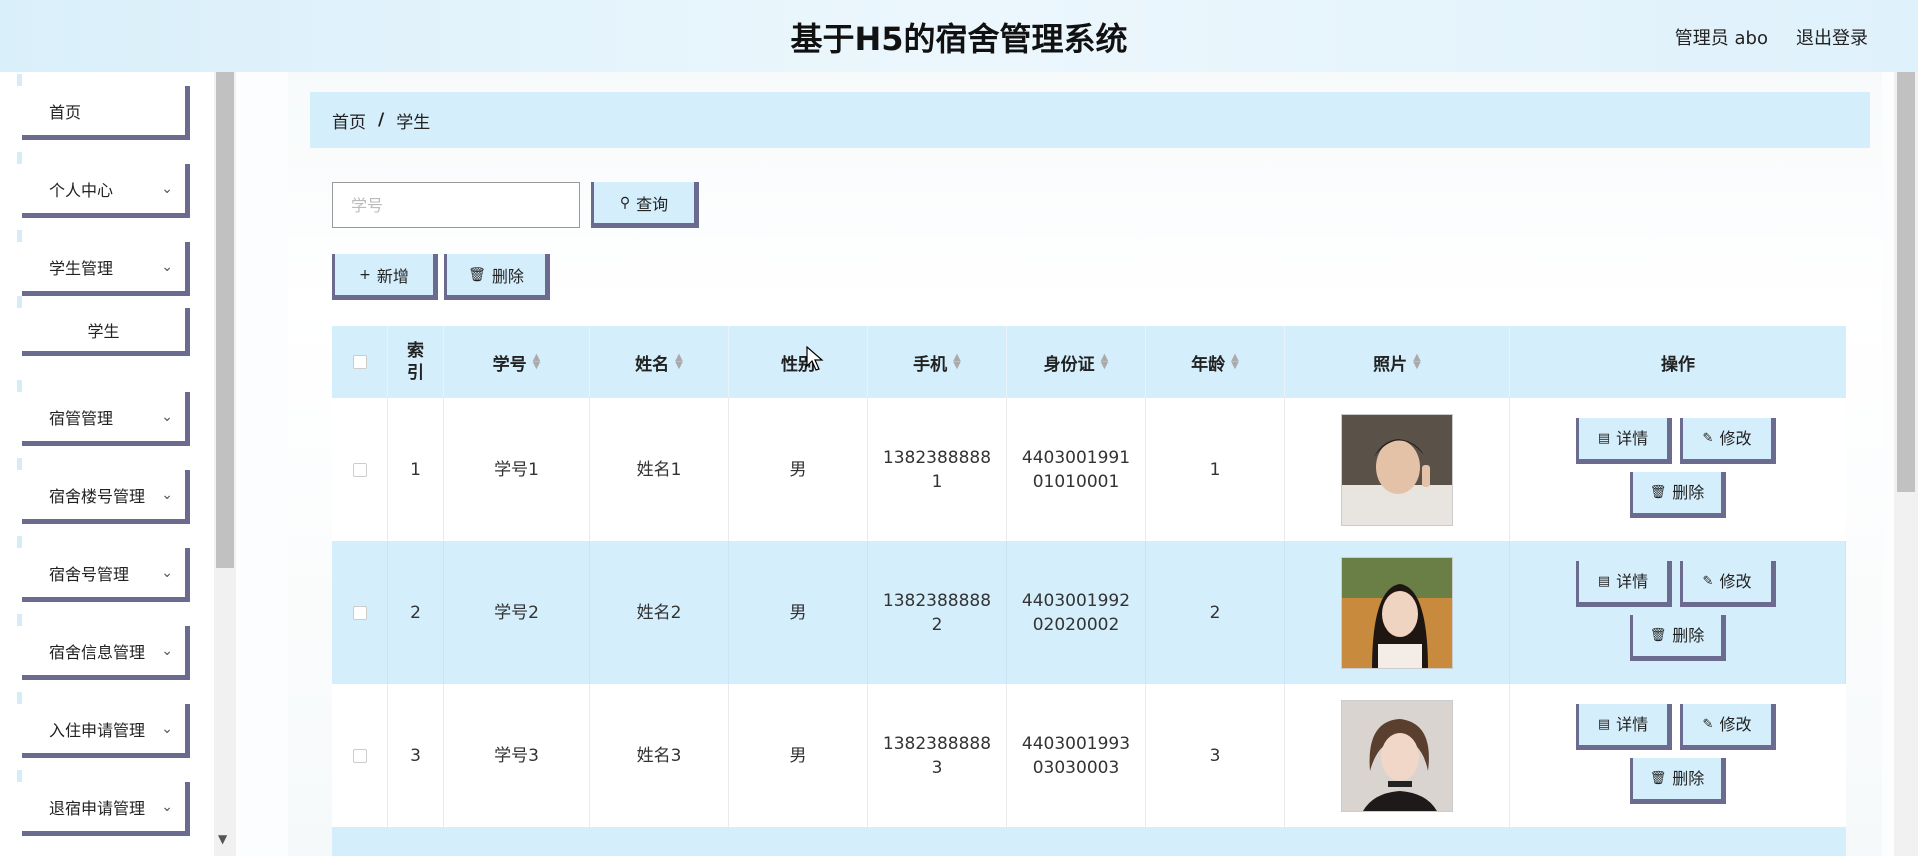 This screenshot has height=856, width=1918. I want to click on cell-student-no: 学号2, so click(517, 612).